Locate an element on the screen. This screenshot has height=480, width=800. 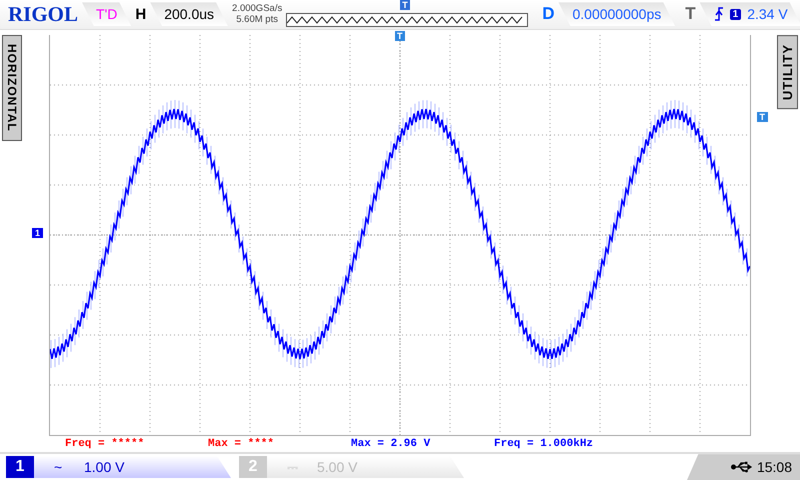
measurement-reading: Freq = ***** is located at coordinates (105, 444).